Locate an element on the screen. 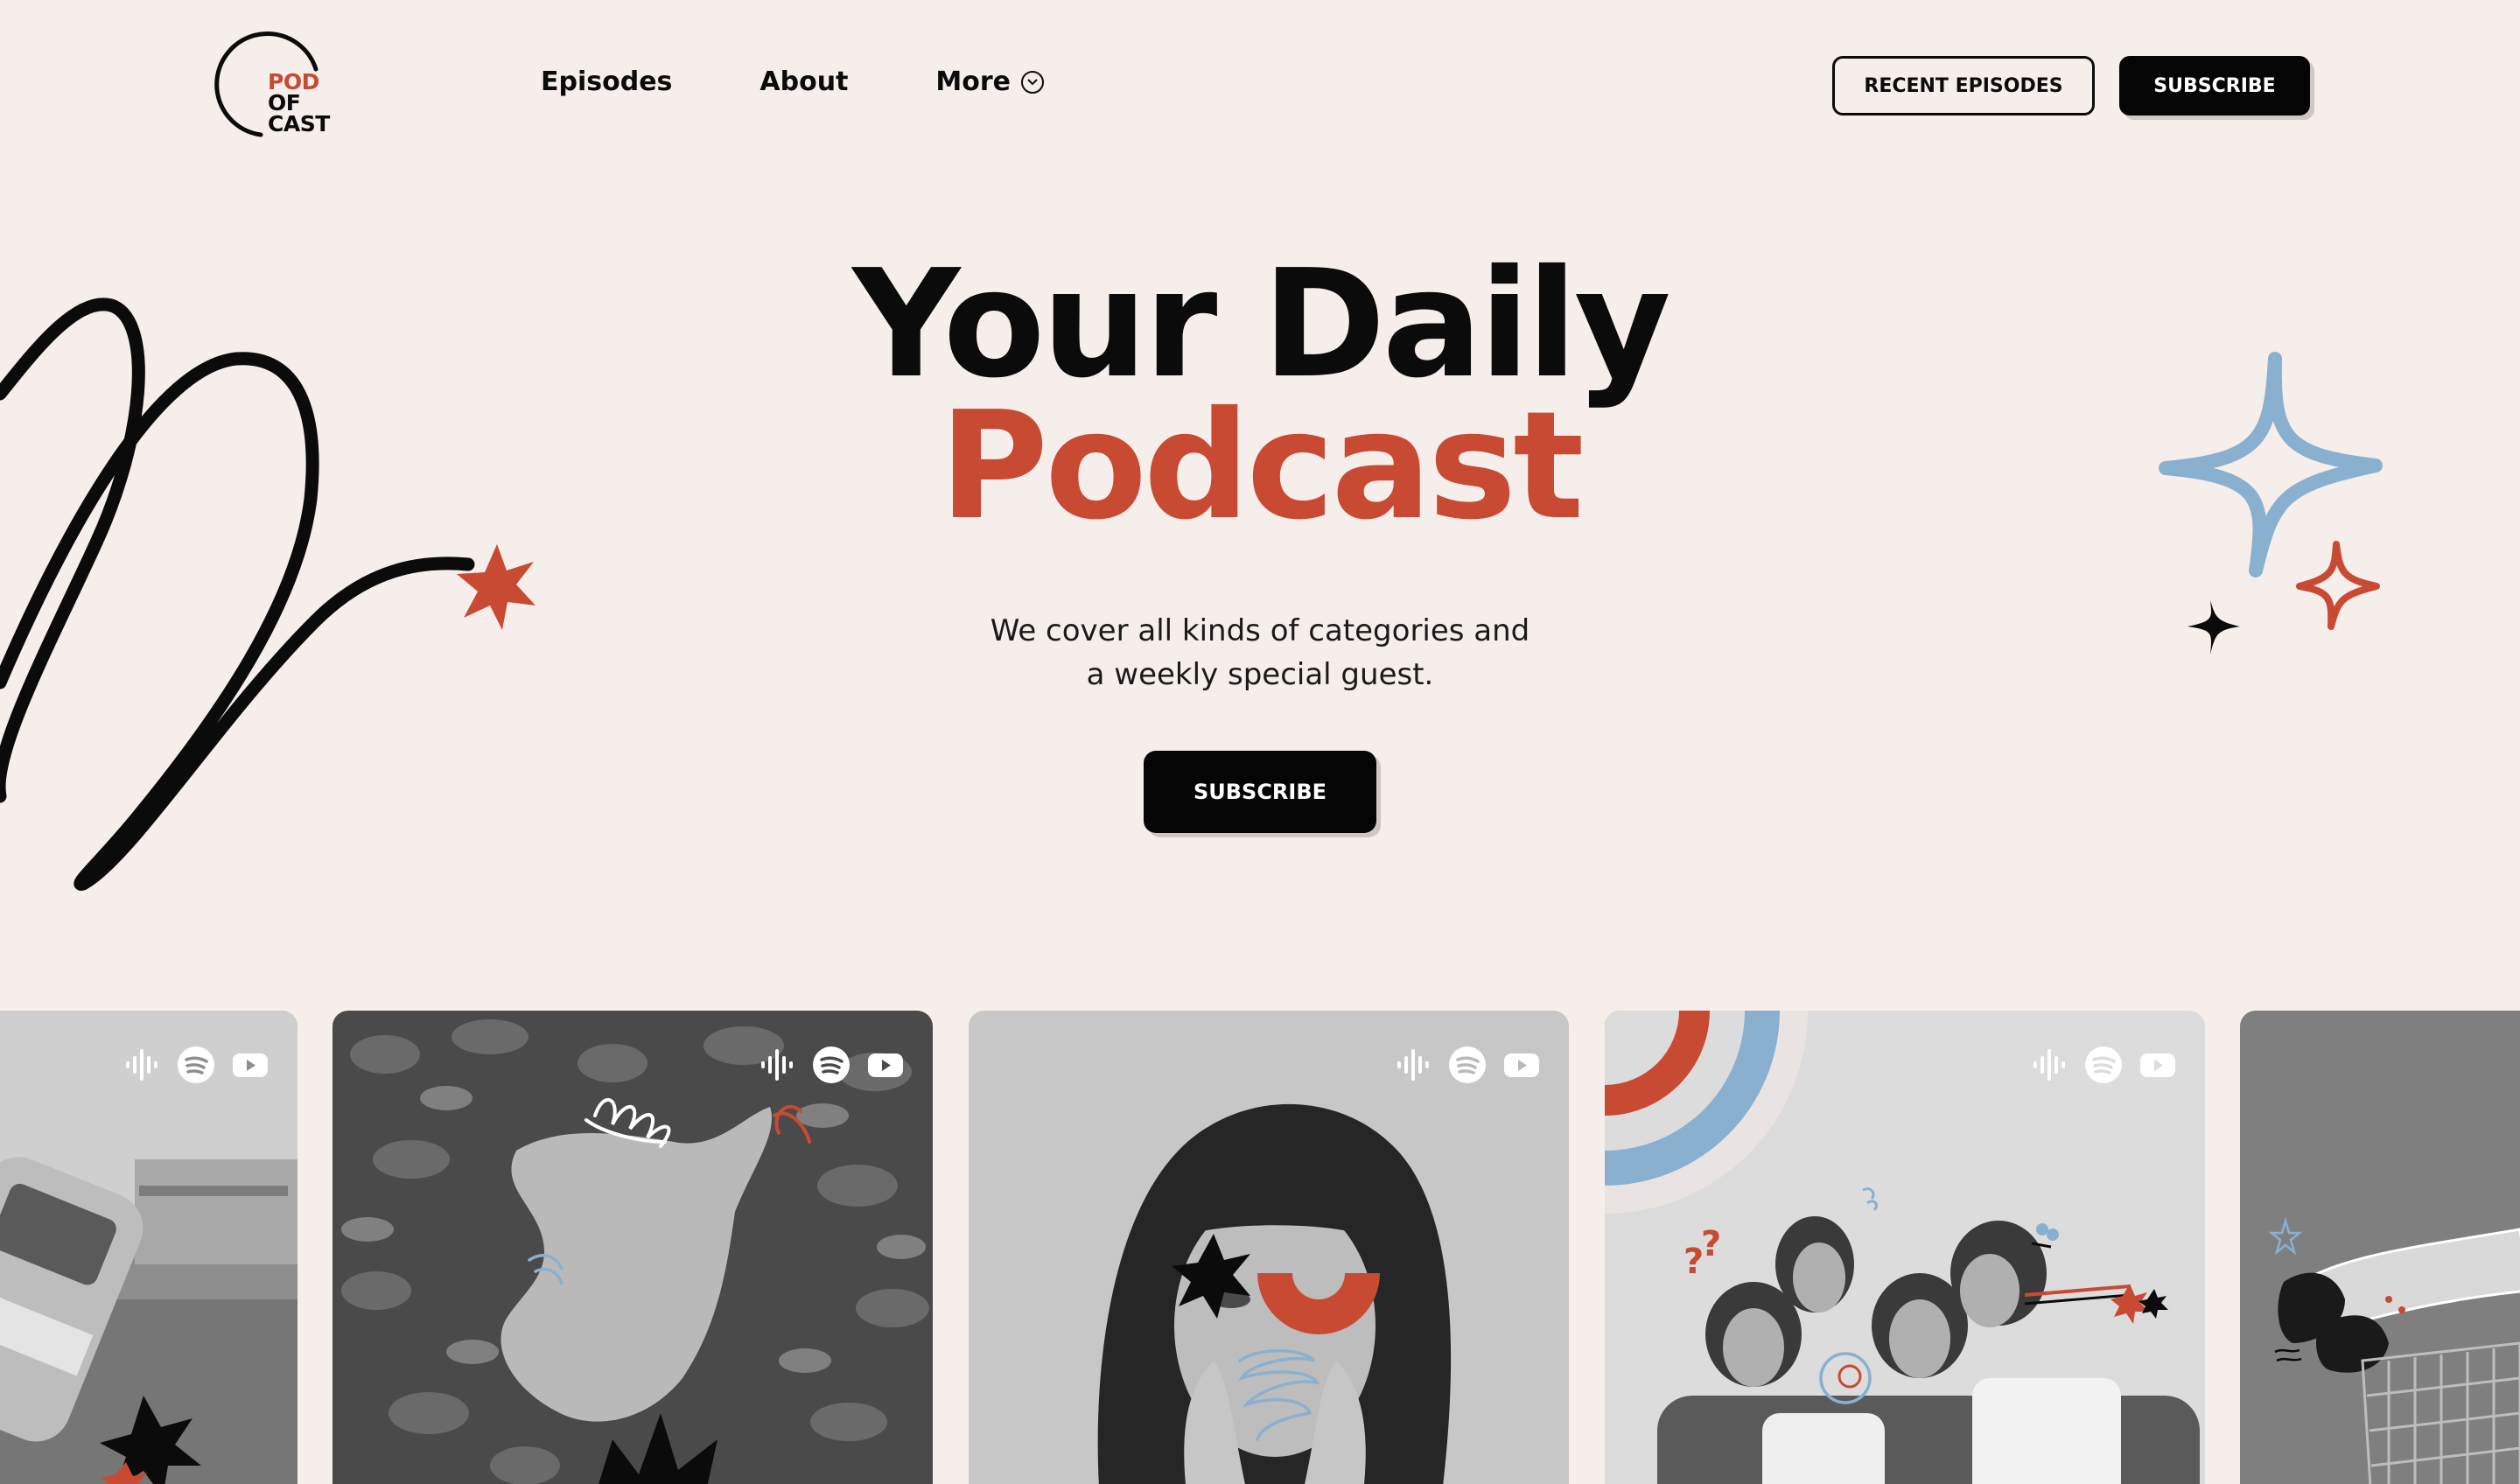 The width and height of the screenshot is (2520, 1484). episode-card-van is located at coordinates (149, 1247).